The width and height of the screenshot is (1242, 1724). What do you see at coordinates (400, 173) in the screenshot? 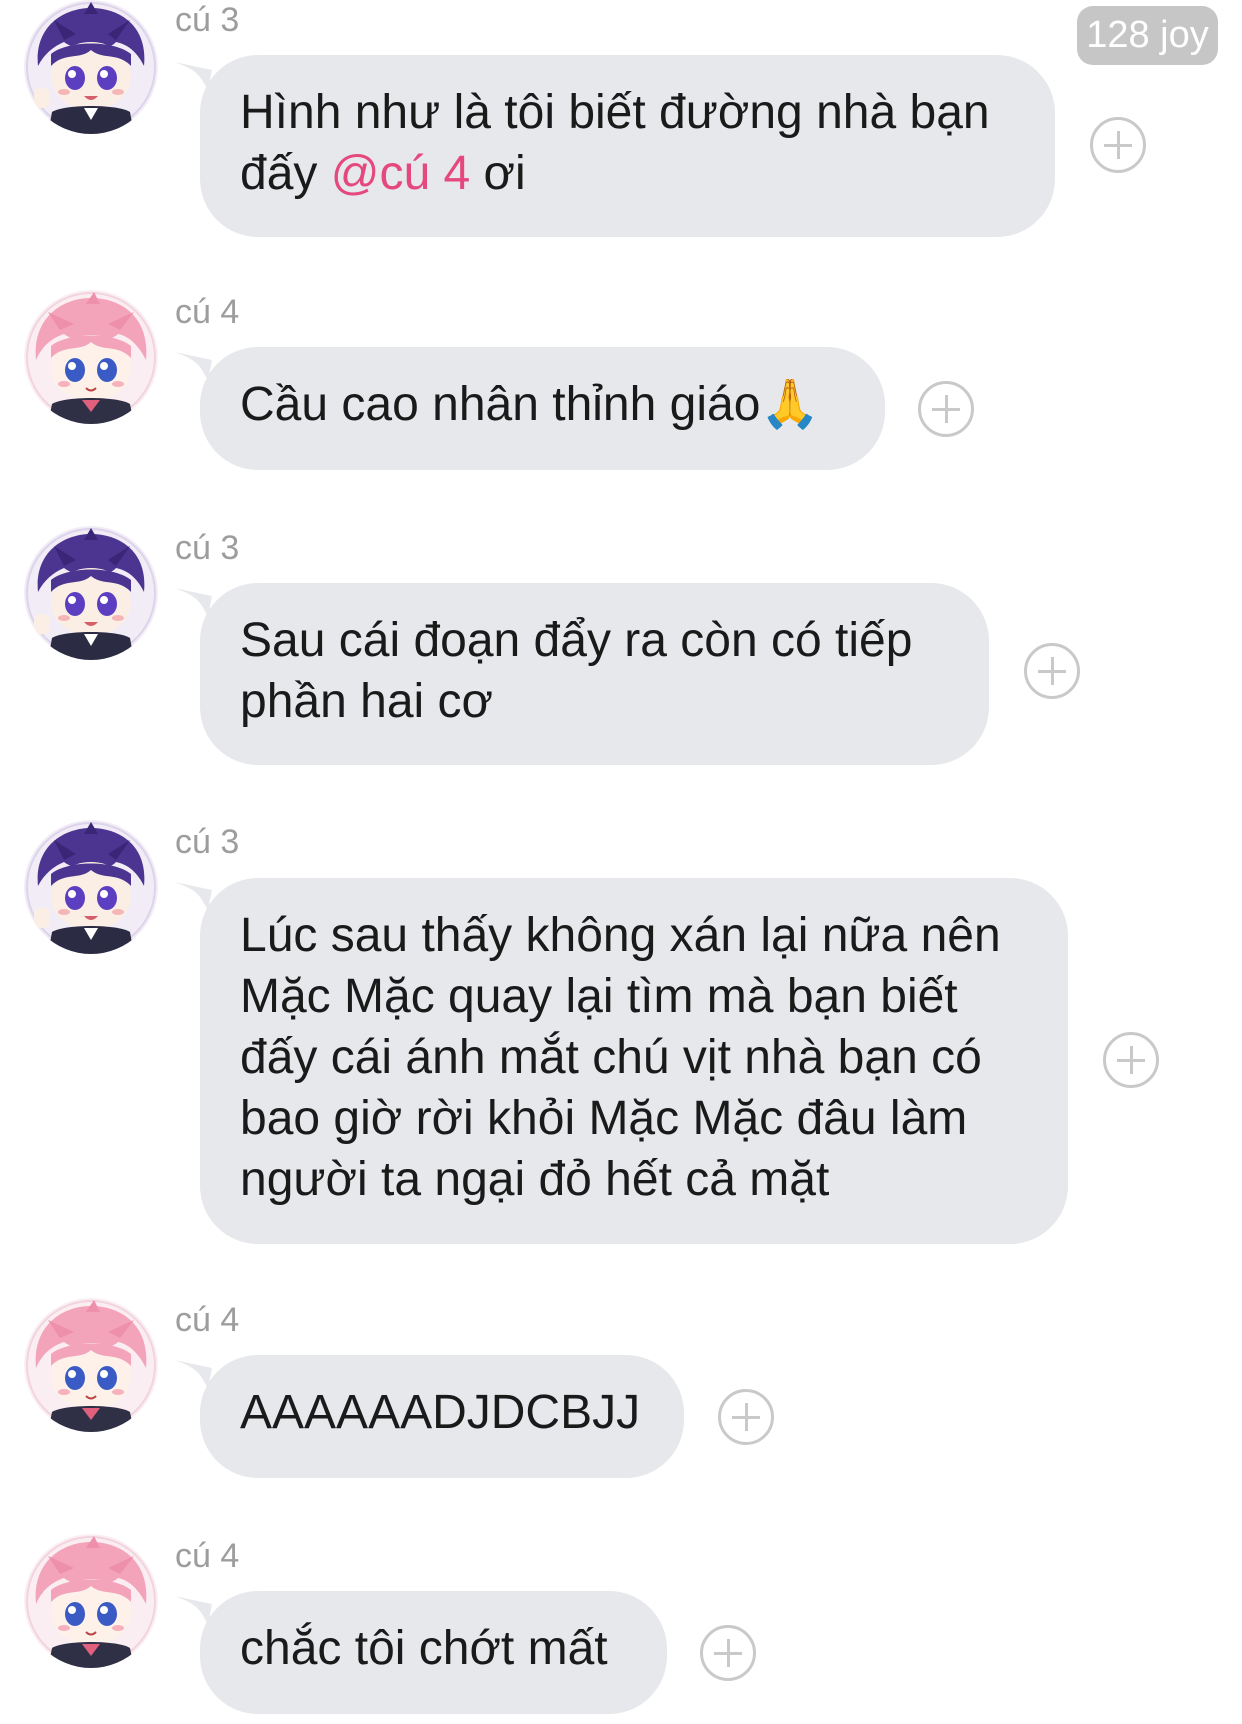
I see `mention-link: @cú 4` at bounding box center [400, 173].